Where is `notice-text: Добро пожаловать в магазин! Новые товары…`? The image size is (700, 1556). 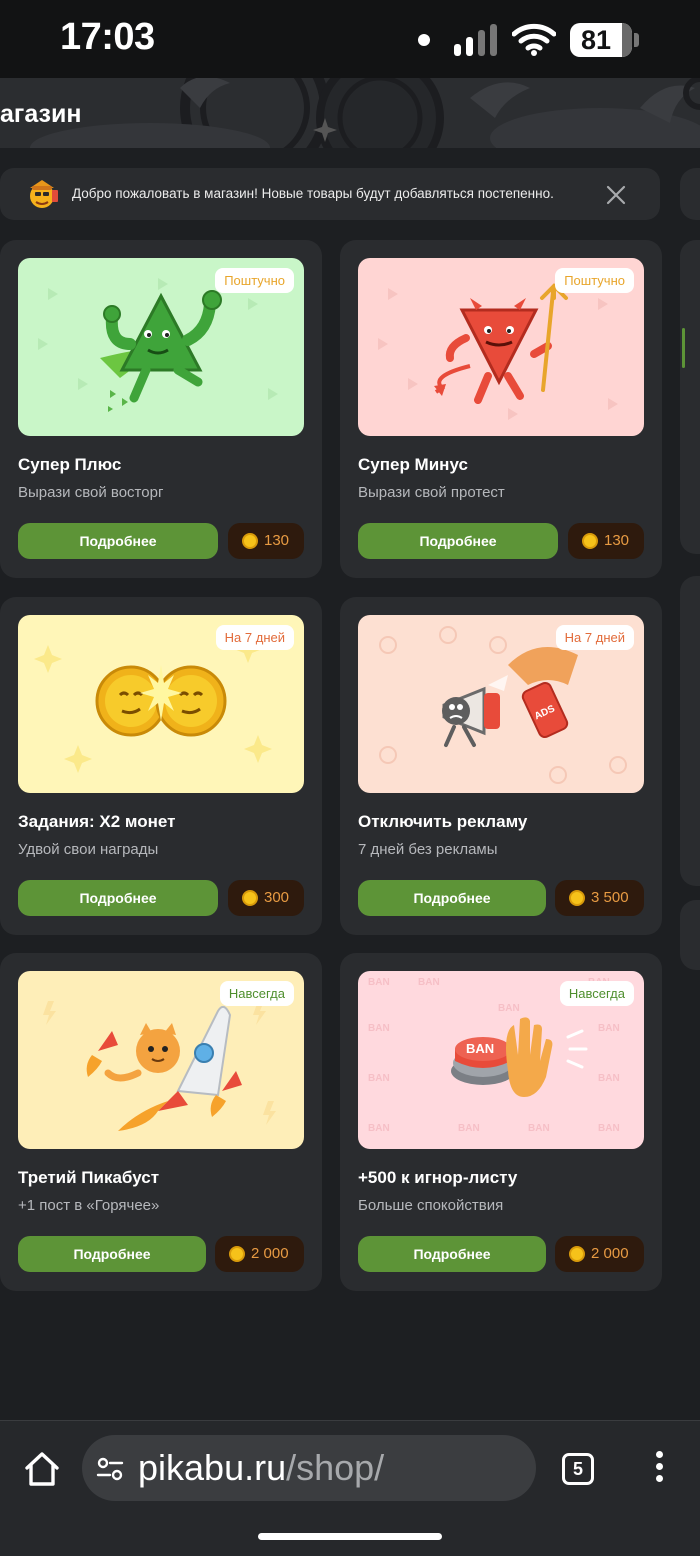
notice-text: Добро пожаловать в магазин! Новые товары… is located at coordinates (313, 193).